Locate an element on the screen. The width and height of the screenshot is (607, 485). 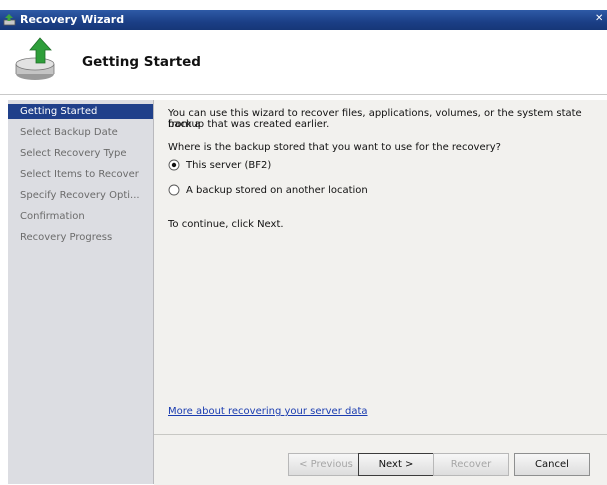
backup-restore-icon is located at coordinates (35, 58).